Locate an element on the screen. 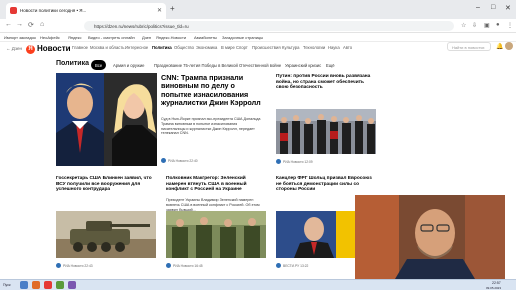 This screenshot has width=516, height=290. site-logo: Я Новости is located at coordinates (48, 49).